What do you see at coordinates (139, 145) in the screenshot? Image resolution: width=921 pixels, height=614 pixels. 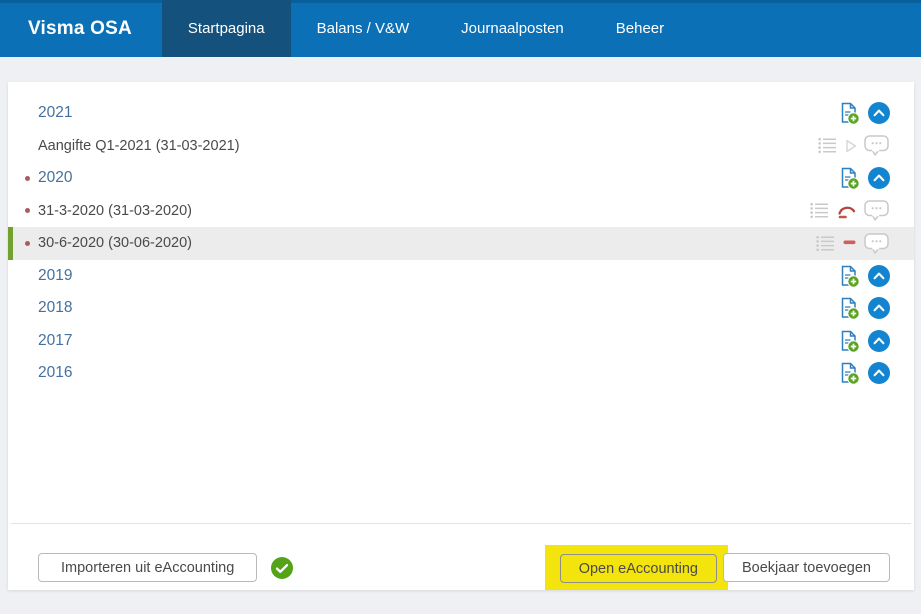 I see `entry-label: Aangifte Q1-2021 (31-03-2021)` at bounding box center [139, 145].